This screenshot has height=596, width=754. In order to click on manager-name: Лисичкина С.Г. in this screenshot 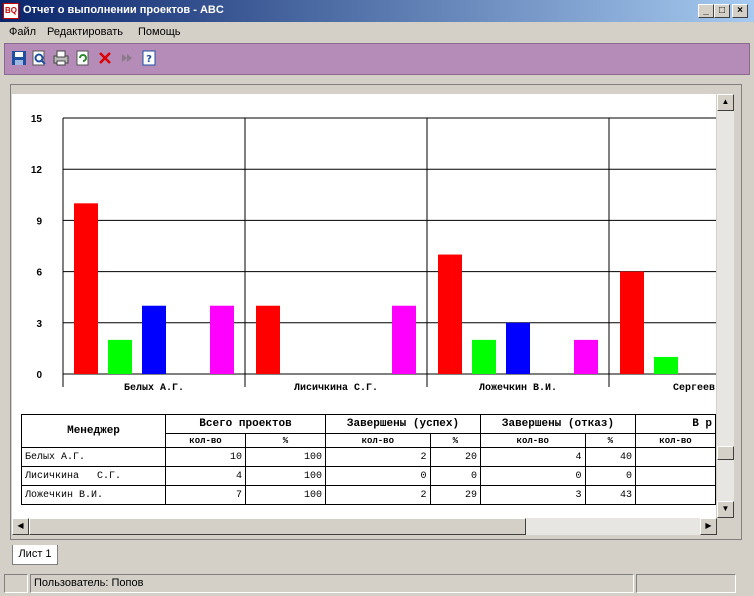, I will do `click(93, 476)`.